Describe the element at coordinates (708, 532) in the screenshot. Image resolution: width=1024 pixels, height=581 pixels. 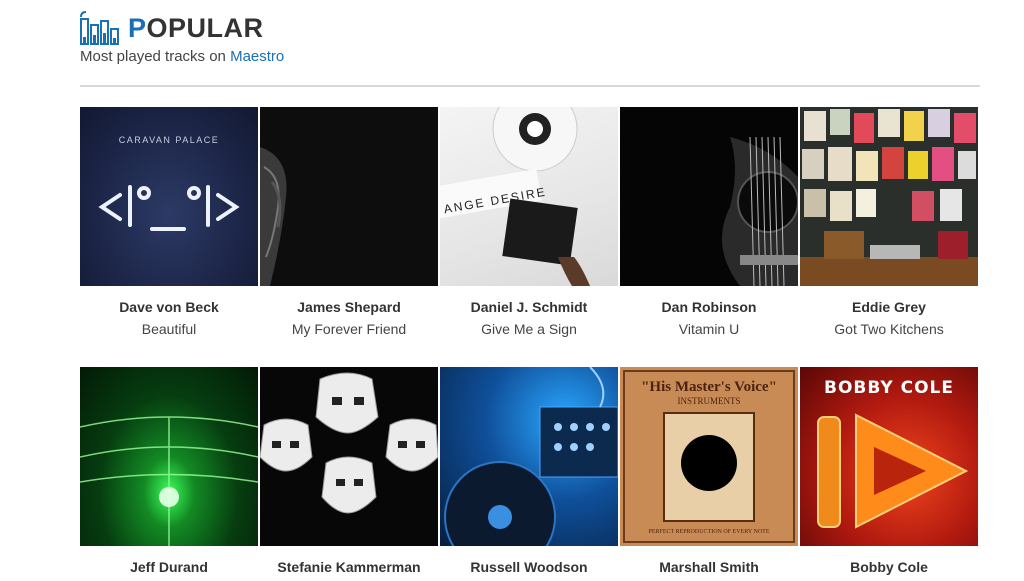
I see `cover-text-3: PERFECT REPRODUCTION OF EVERY NOTE` at that location.